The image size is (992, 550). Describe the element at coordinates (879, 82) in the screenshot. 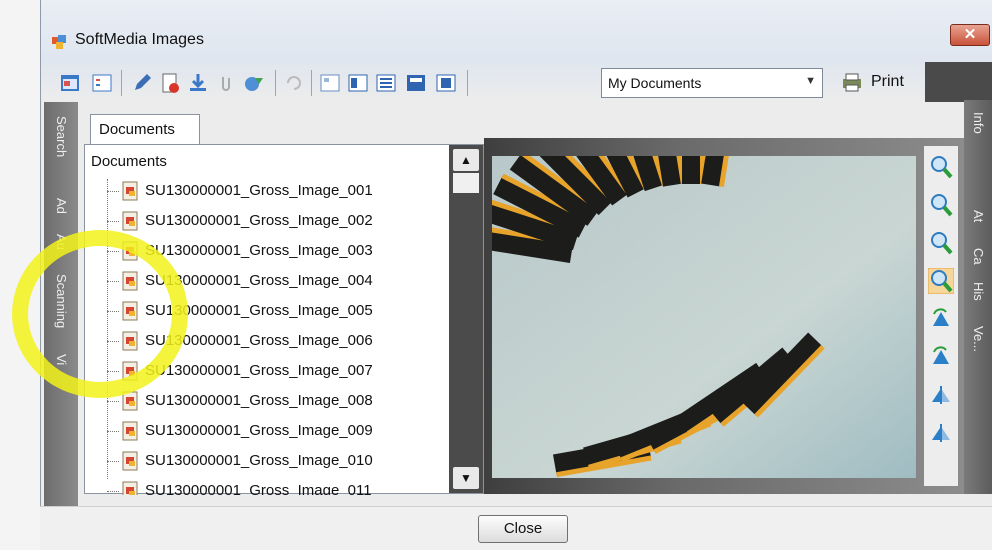

I see `print-button: Print` at that location.